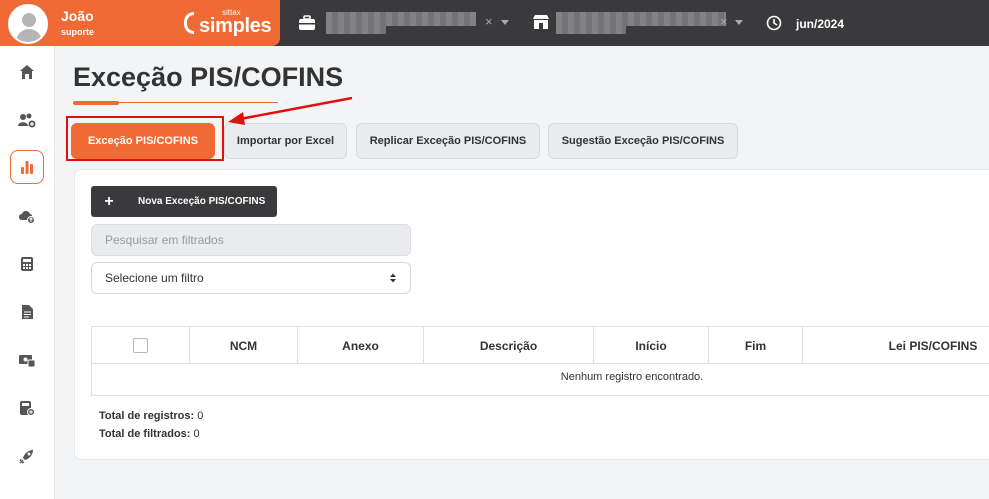 This screenshot has width=989, height=499. I want to click on plus-icon: +, so click(109, 201).